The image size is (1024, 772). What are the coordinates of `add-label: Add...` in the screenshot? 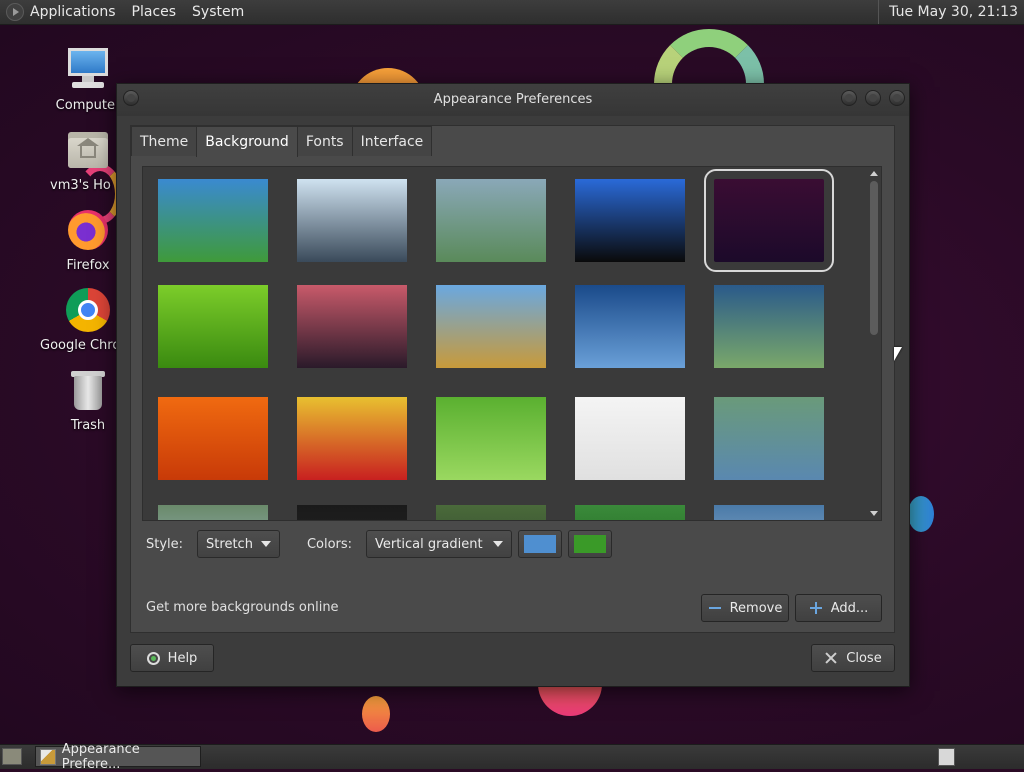 It's located at (849, 608).